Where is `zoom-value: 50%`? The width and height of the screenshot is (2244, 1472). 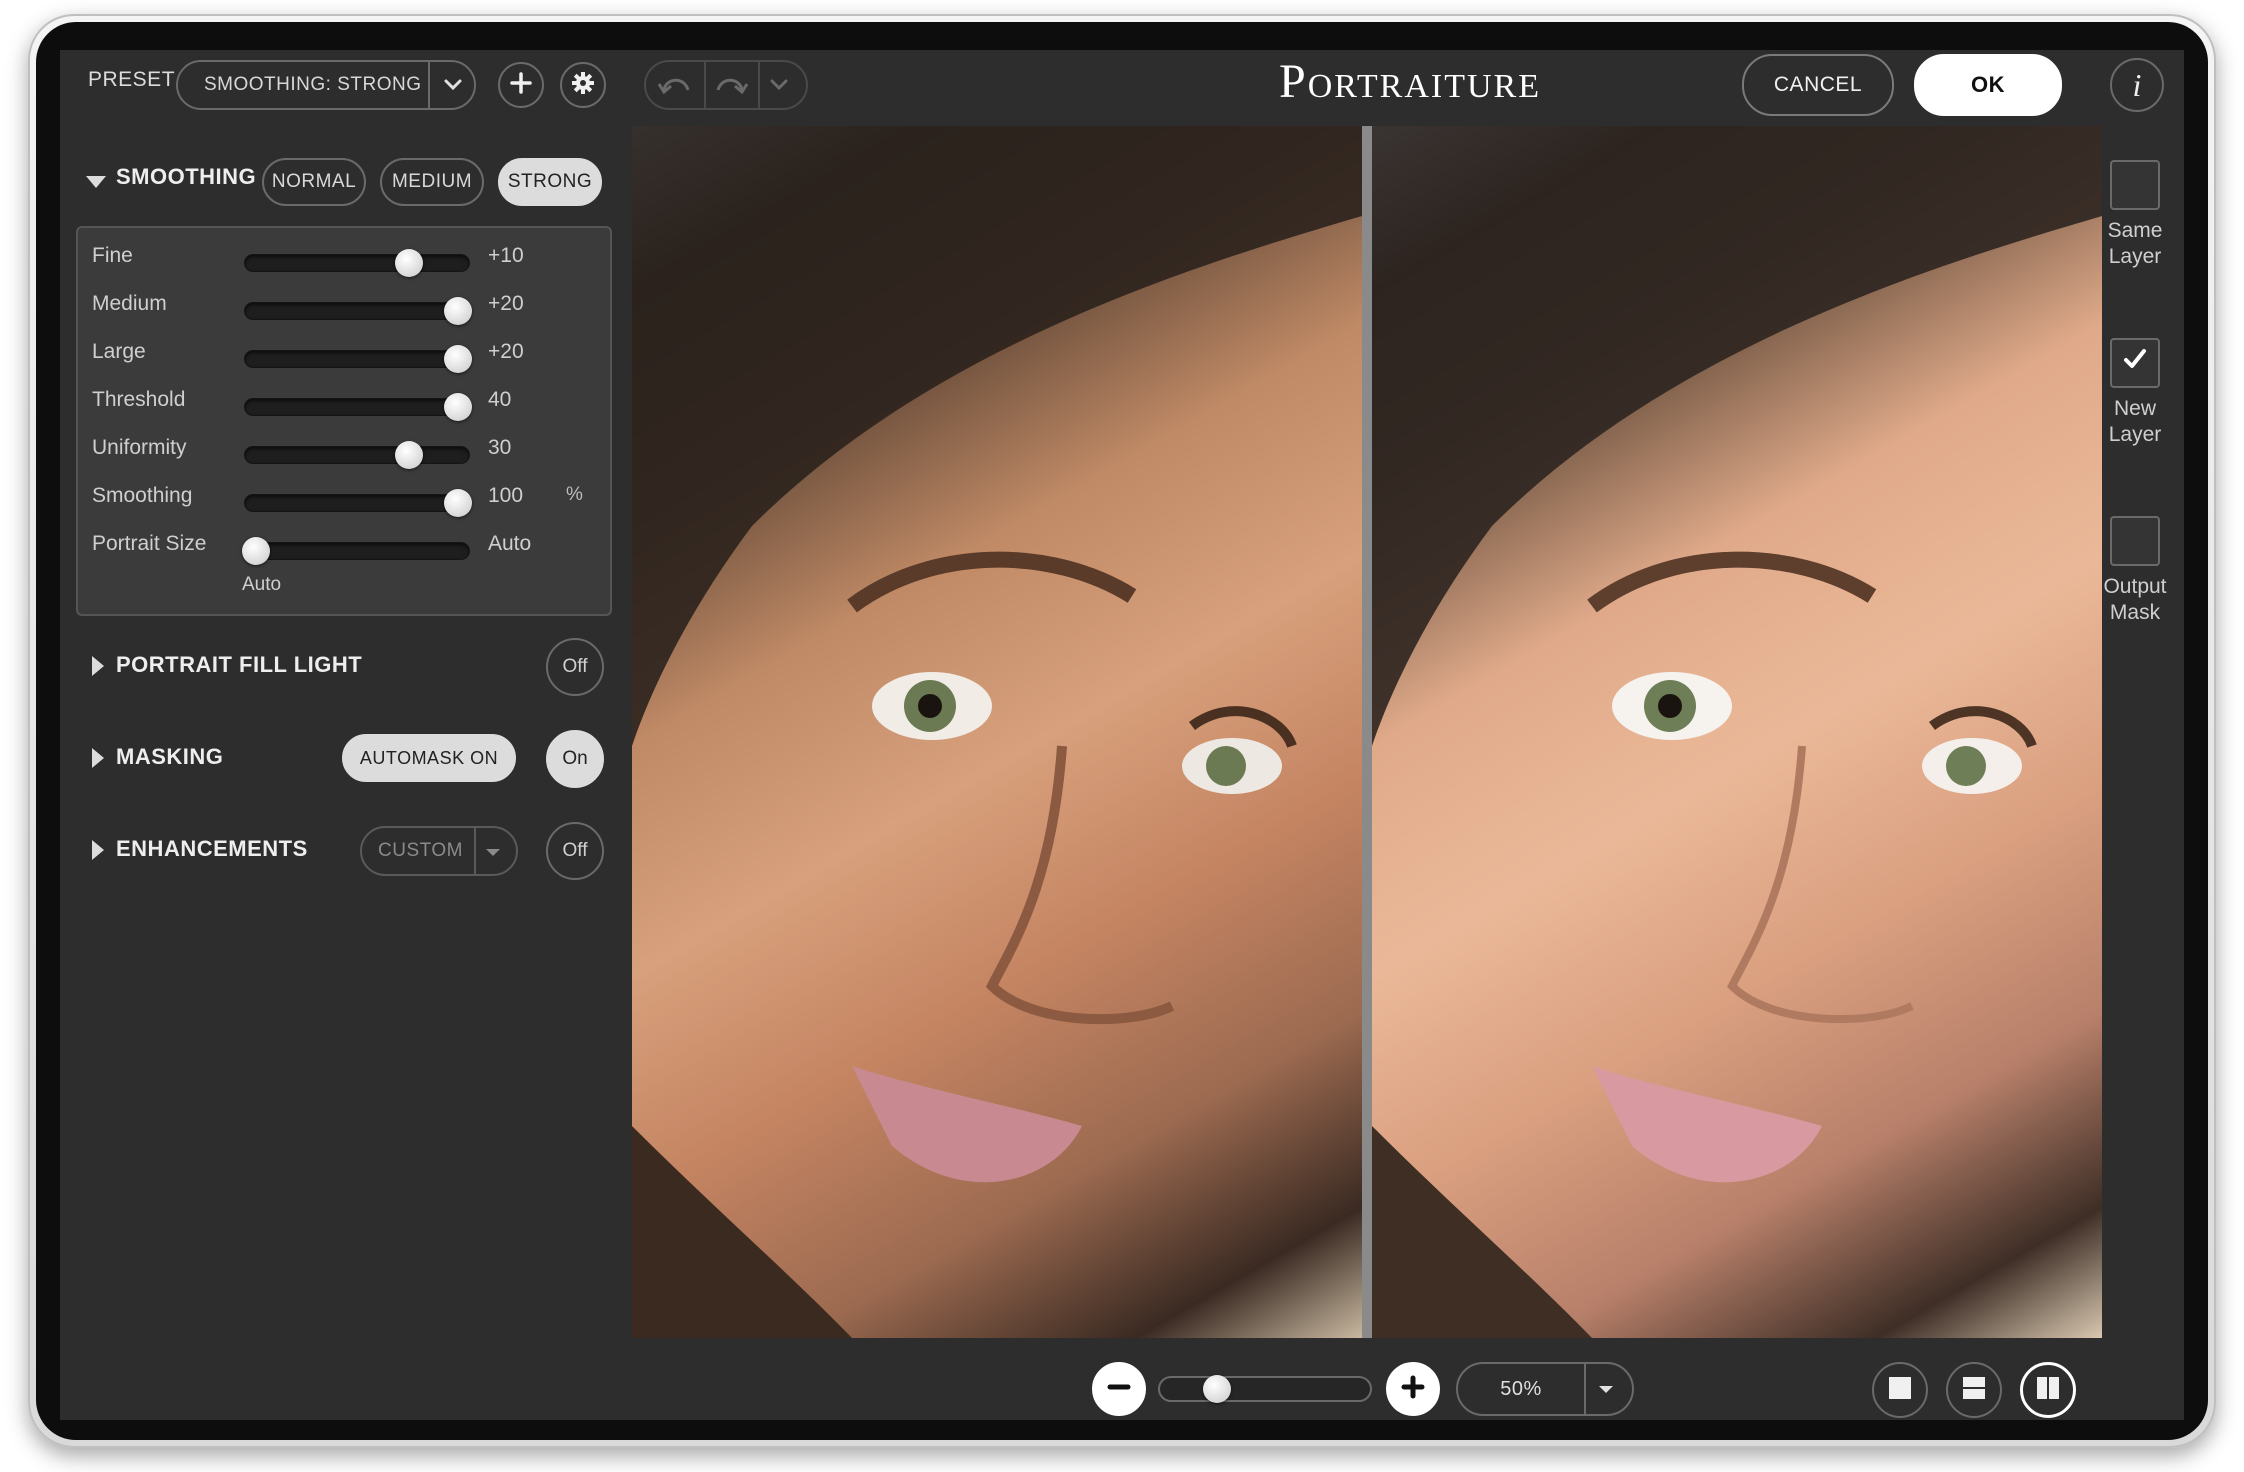 zoom-value: 50% is located at coordinates (1521, 1388).